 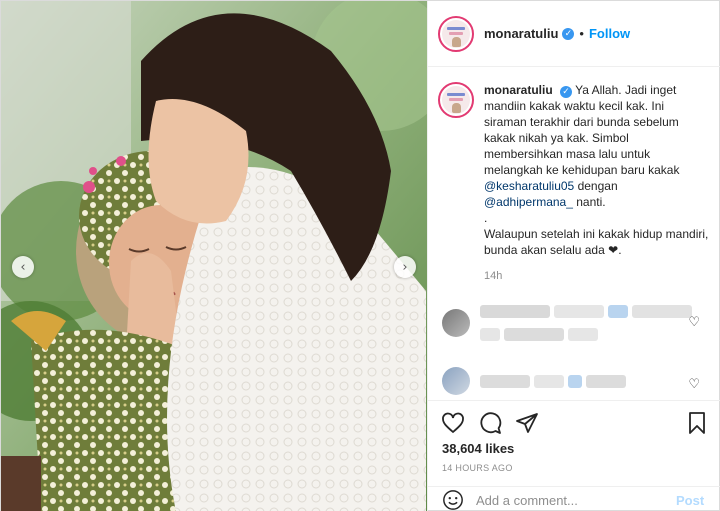 I want to click on action-icons, so click(x=490, y=423).